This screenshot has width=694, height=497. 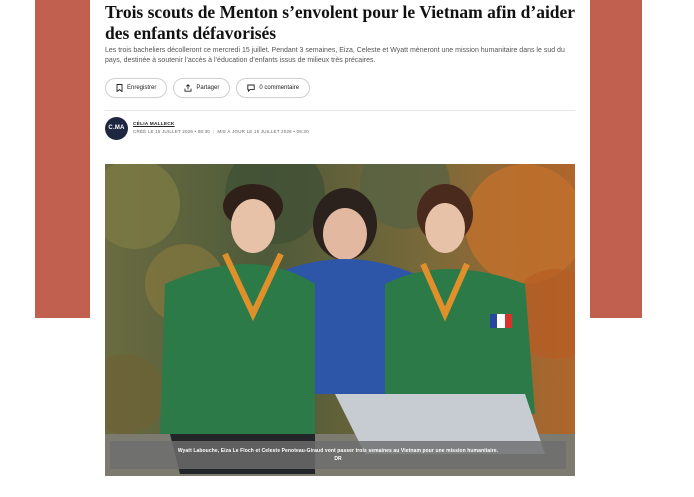 What do you see at coordinates (119, 88) in the screenshot?
I see `bookmark-icon` at bounding box center [119, 88].